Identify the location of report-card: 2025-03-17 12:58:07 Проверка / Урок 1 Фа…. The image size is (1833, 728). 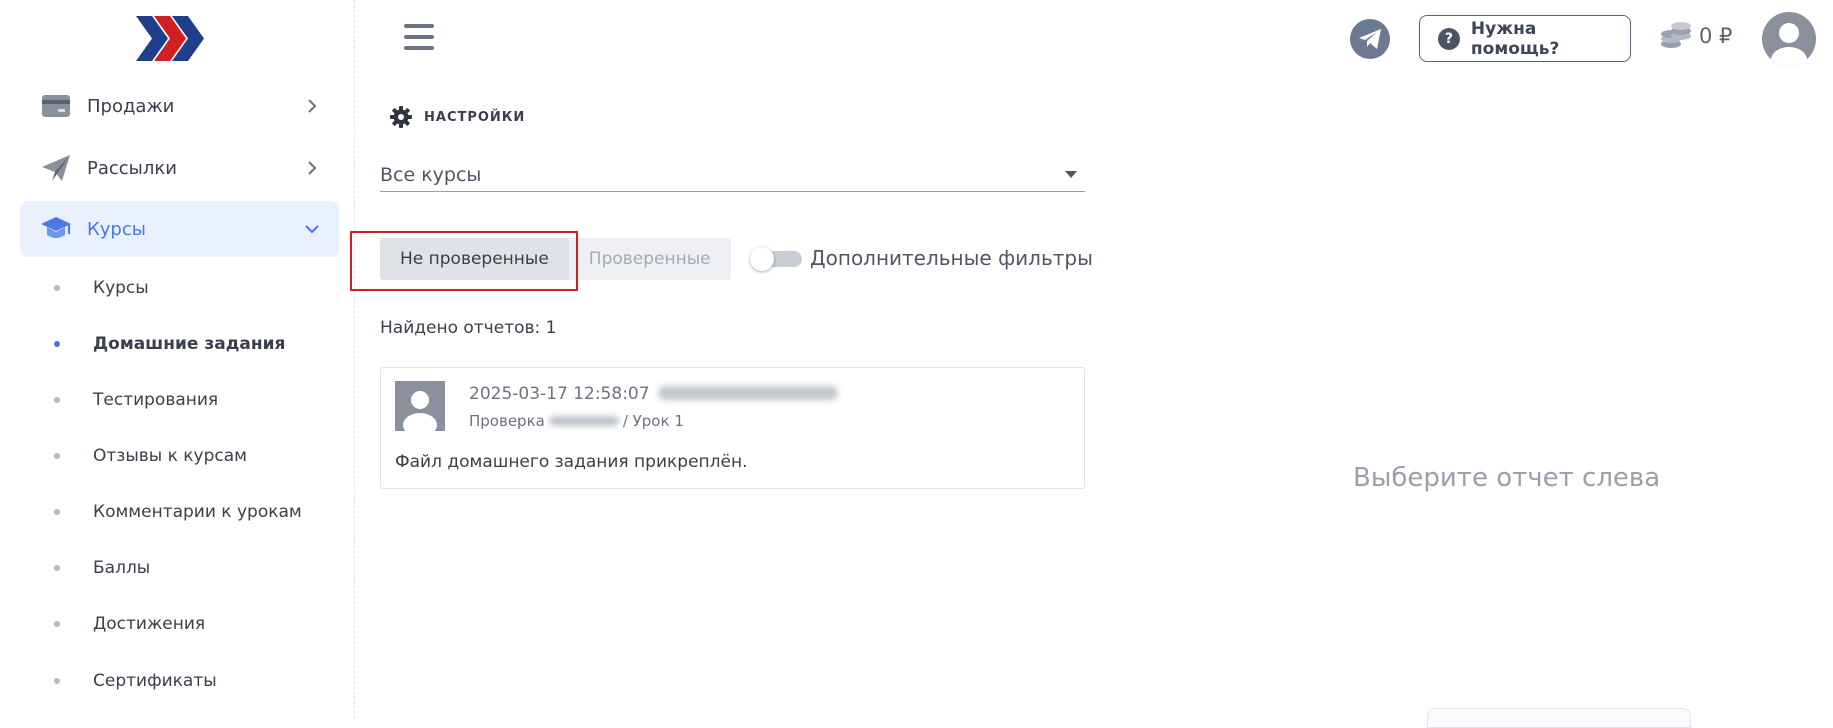
(732, 428).